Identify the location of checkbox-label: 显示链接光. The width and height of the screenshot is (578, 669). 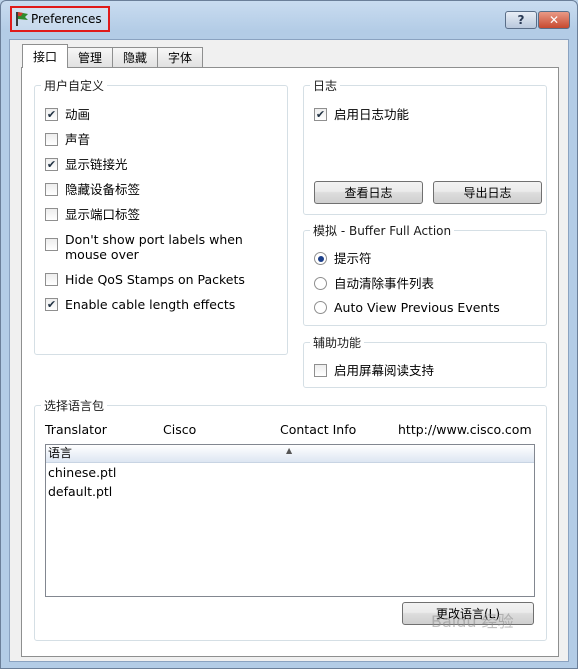
(96, 164).